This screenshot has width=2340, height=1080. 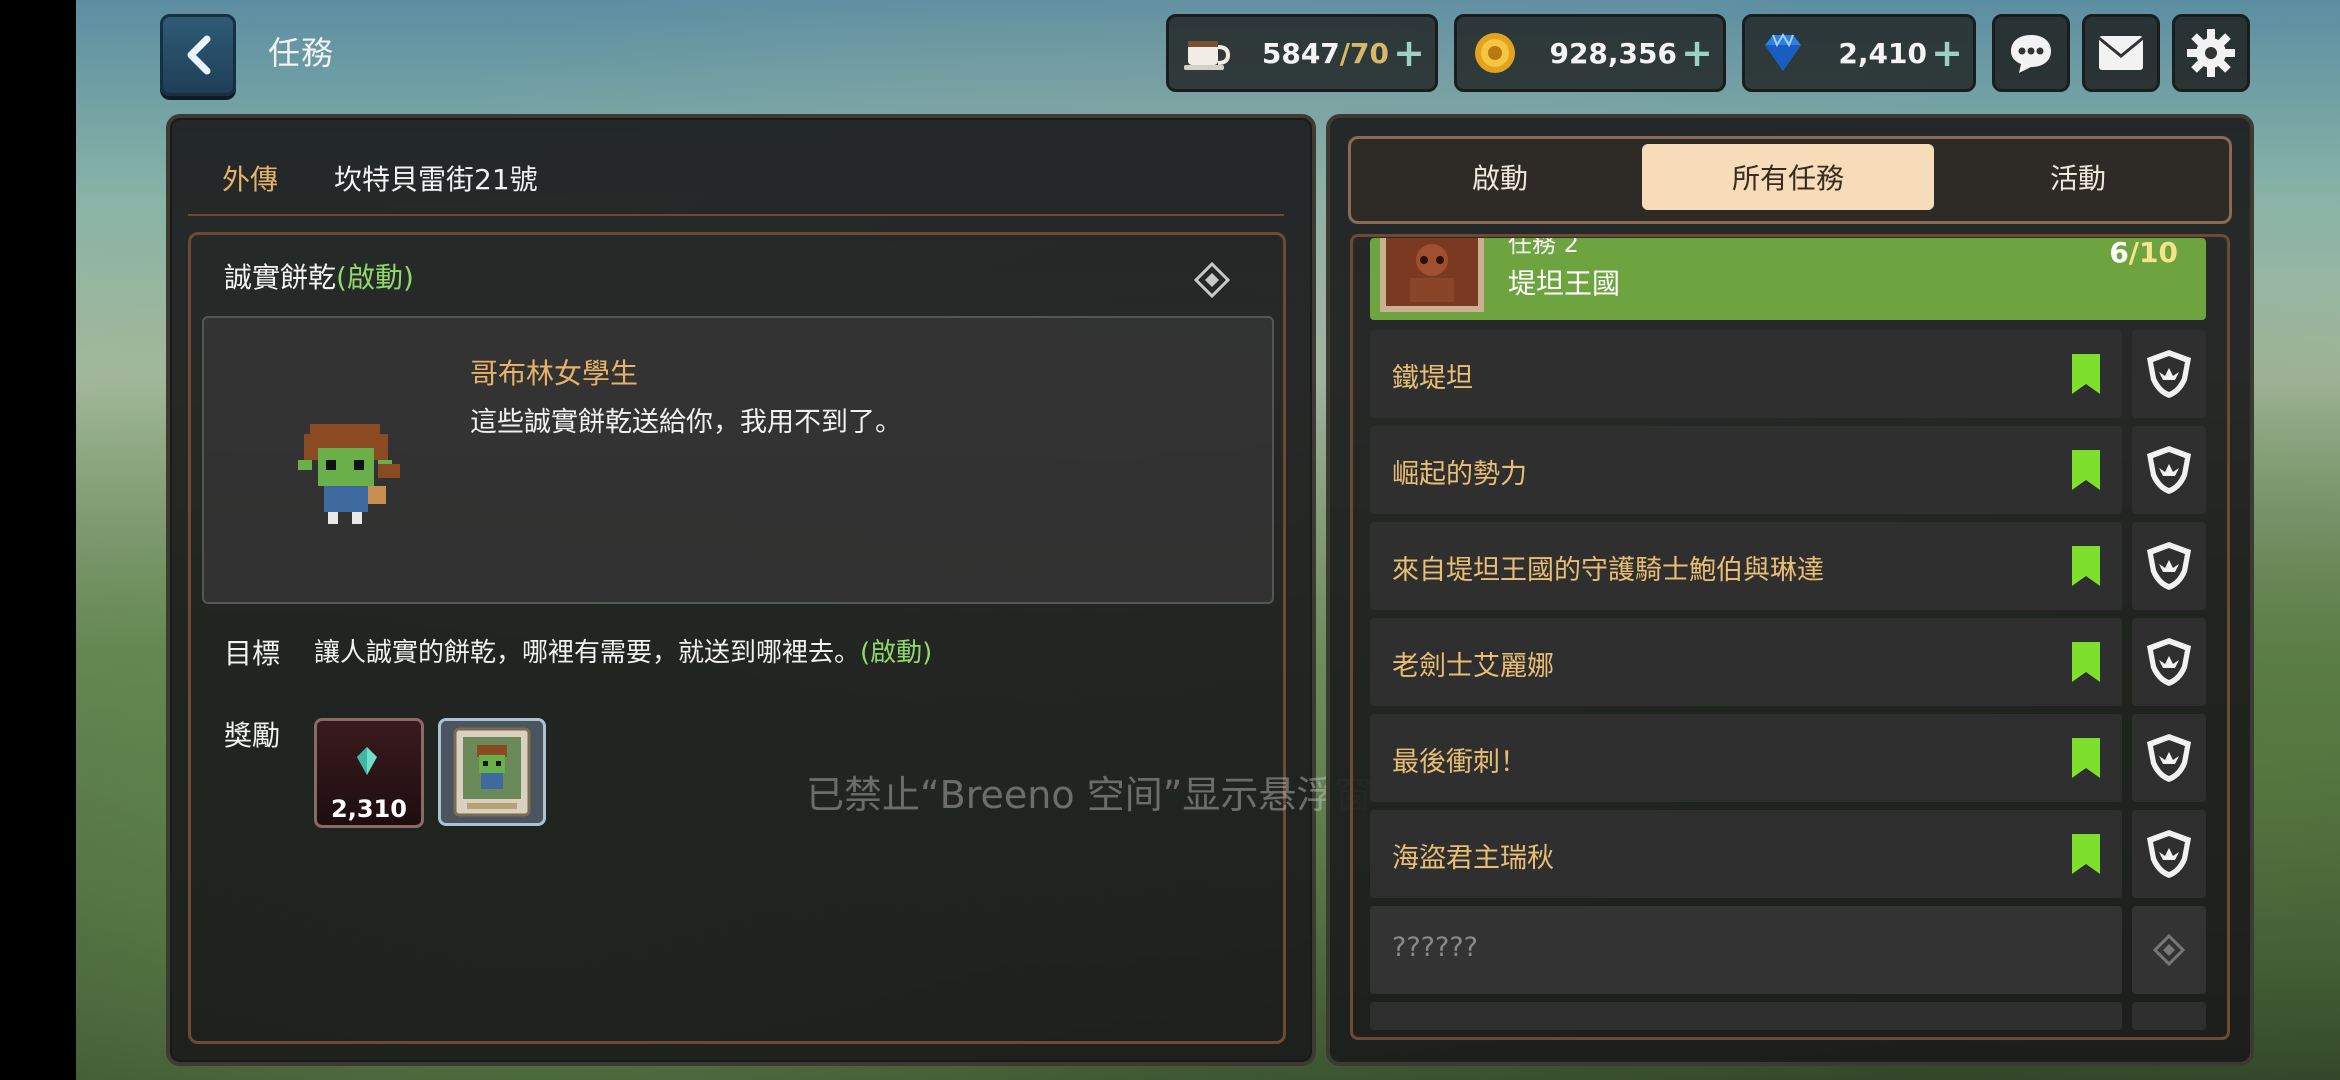 I want to click on gold-value: 928,356, so click(x=1613, y=53).